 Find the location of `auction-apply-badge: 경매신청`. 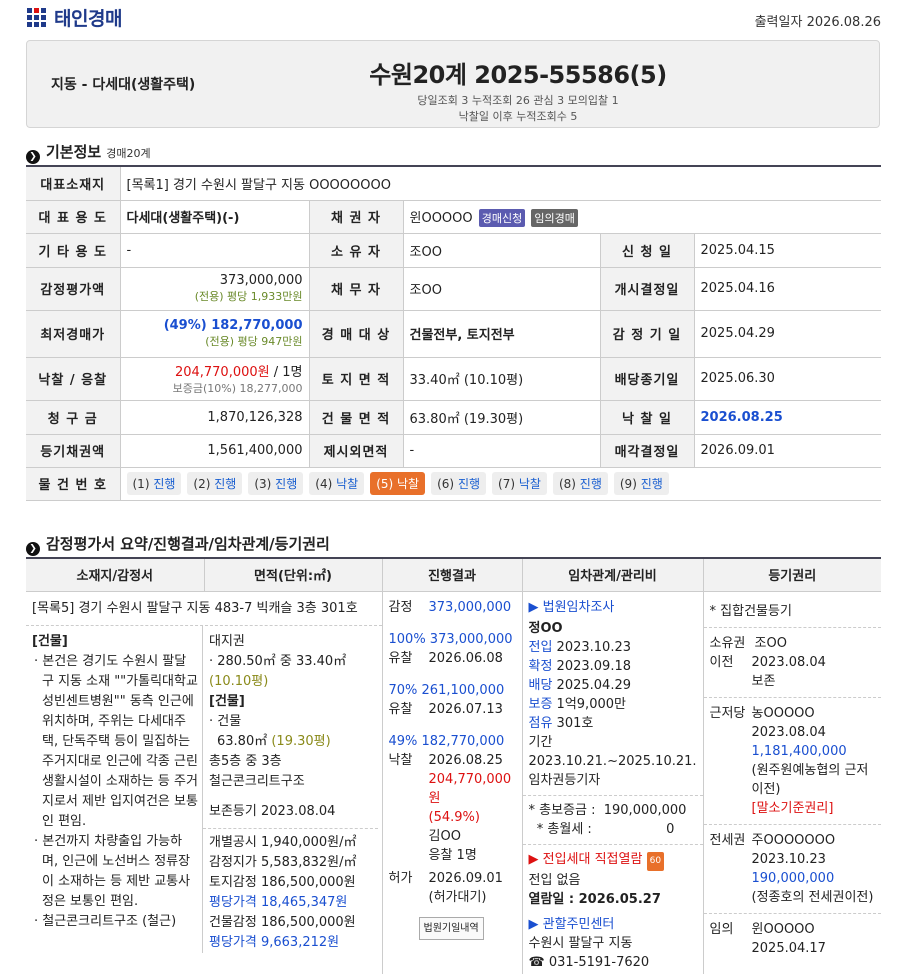

auction-apply-badge: 경매신청 is located at coordinates (502, 217).